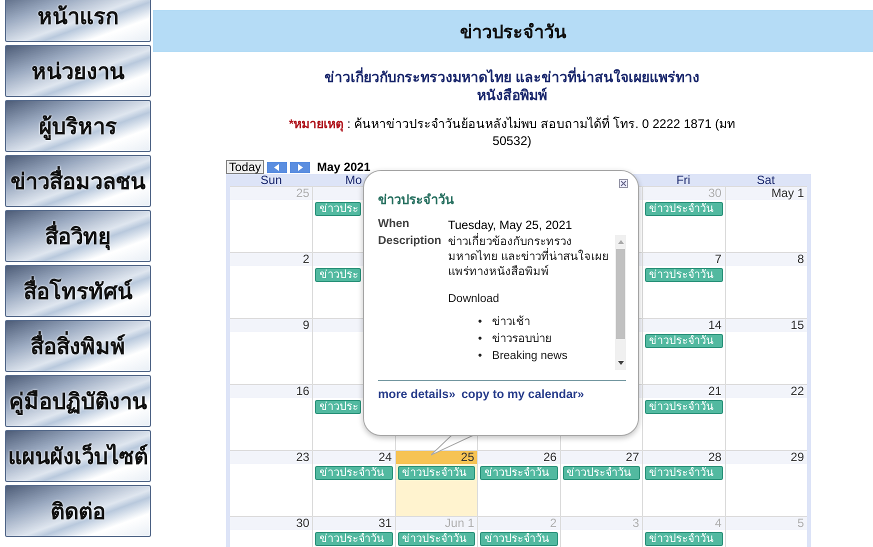 The height and width of the screenshot is (547, 873). I want to click on day-number: 27, so click(601, 457).